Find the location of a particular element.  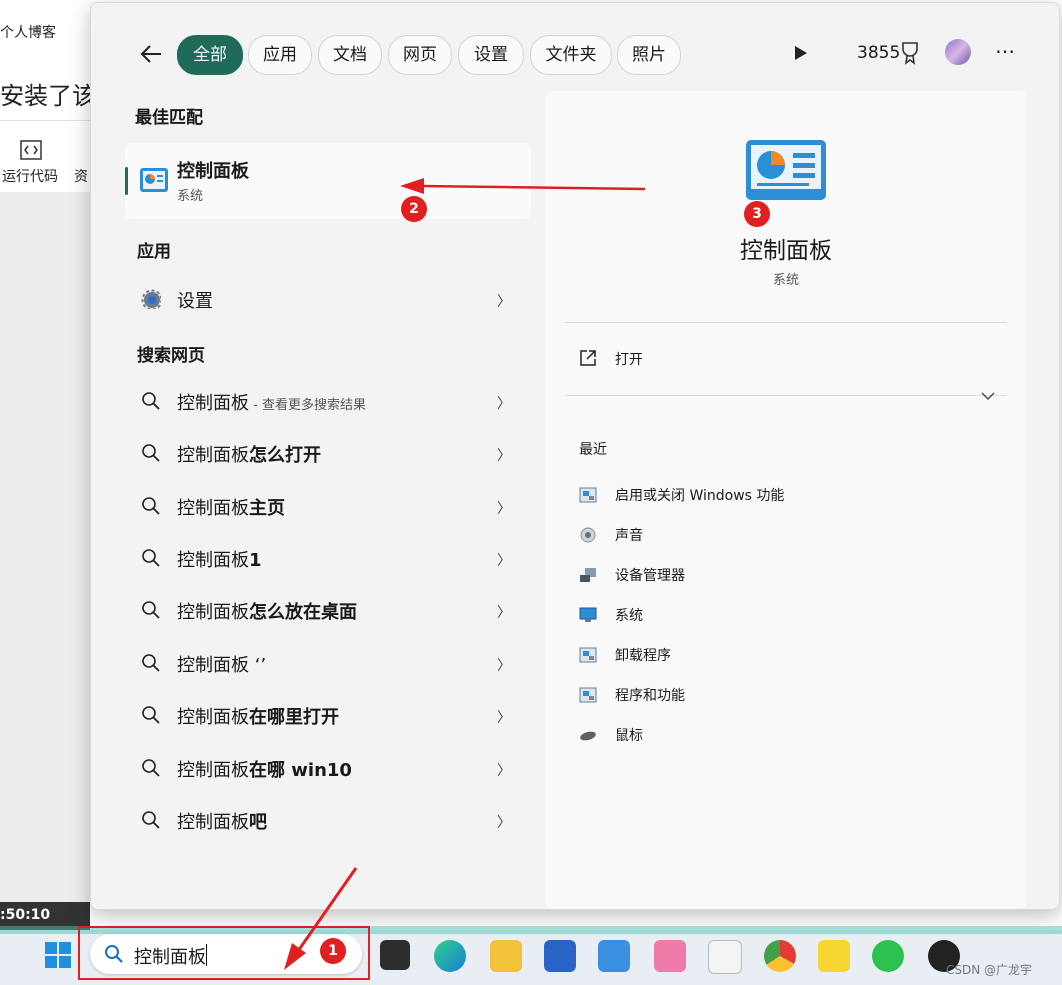

web-result: 控制面板怎么放在桌面 〉 is located at coordinates (329, 610).